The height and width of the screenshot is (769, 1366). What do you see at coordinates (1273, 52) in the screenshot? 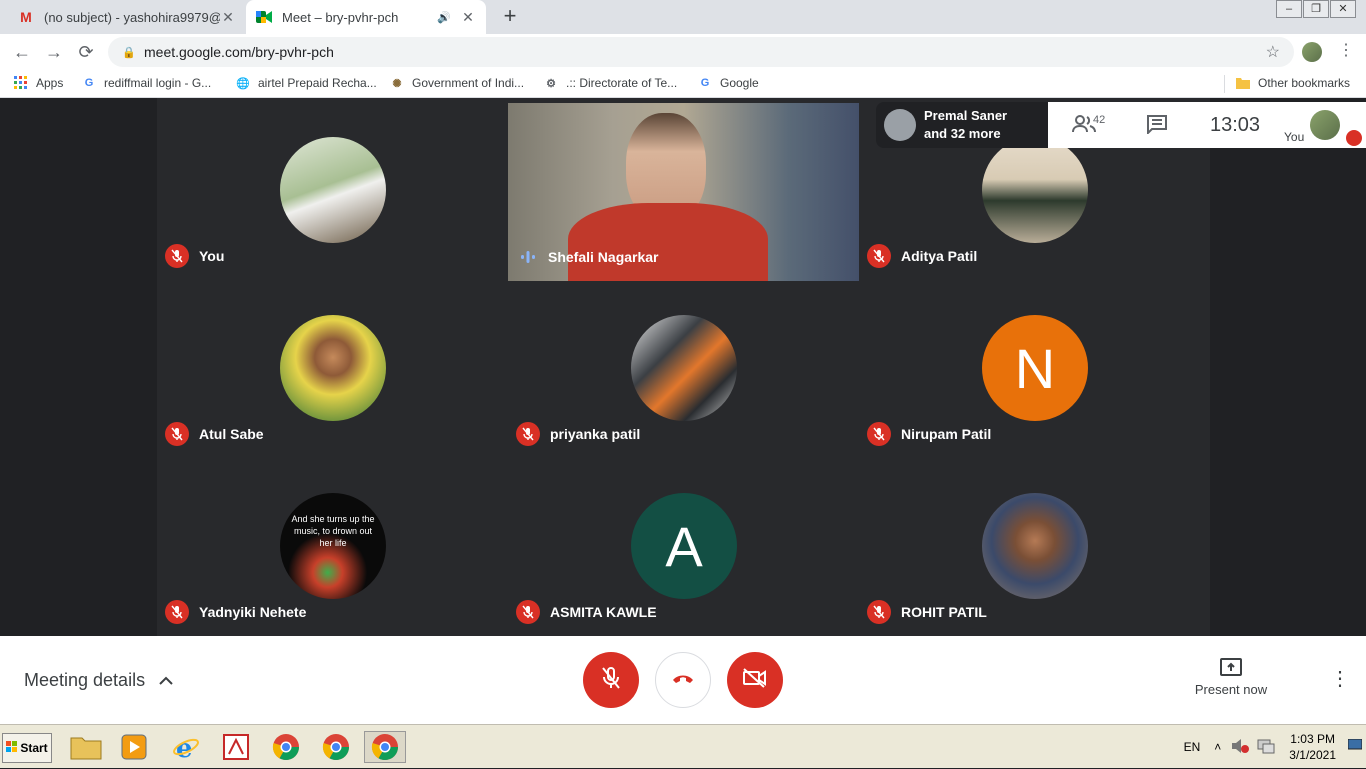
I see `bookmark-star-icon: ☆` at bounding box center [1273, 52].